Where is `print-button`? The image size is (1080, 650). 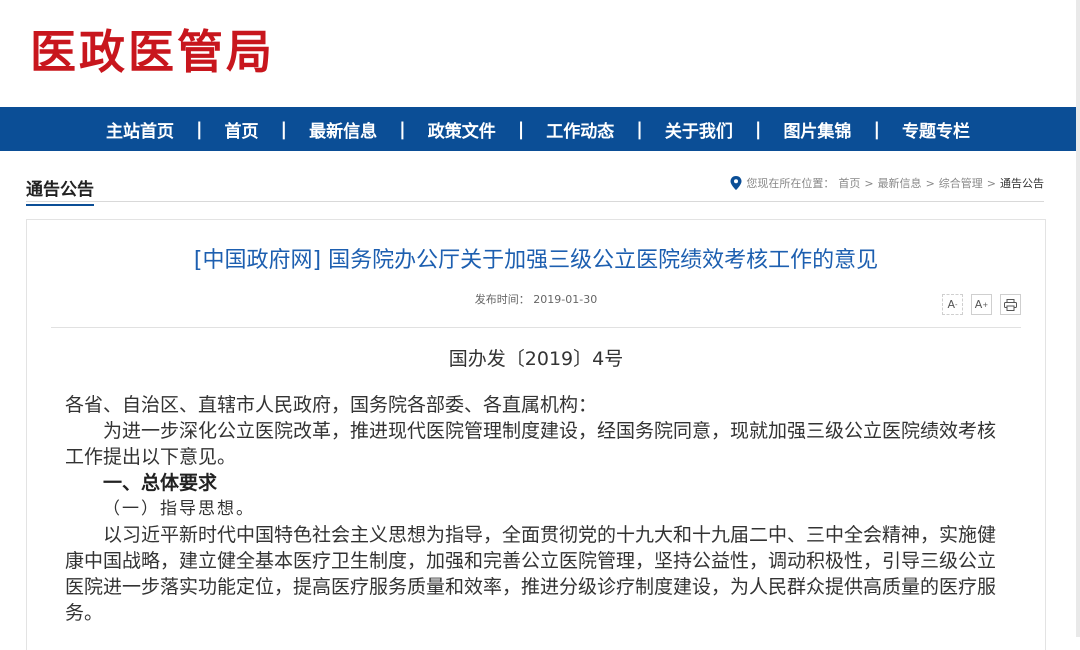 print-button is located at coordinates (1010, 304).